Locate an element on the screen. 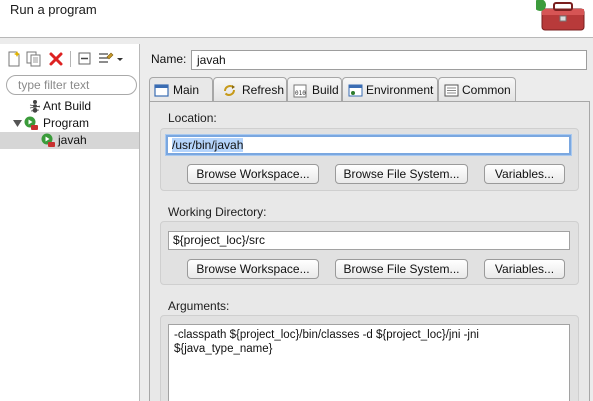  tree-item-program: Program is located at coordinates (69, 123).